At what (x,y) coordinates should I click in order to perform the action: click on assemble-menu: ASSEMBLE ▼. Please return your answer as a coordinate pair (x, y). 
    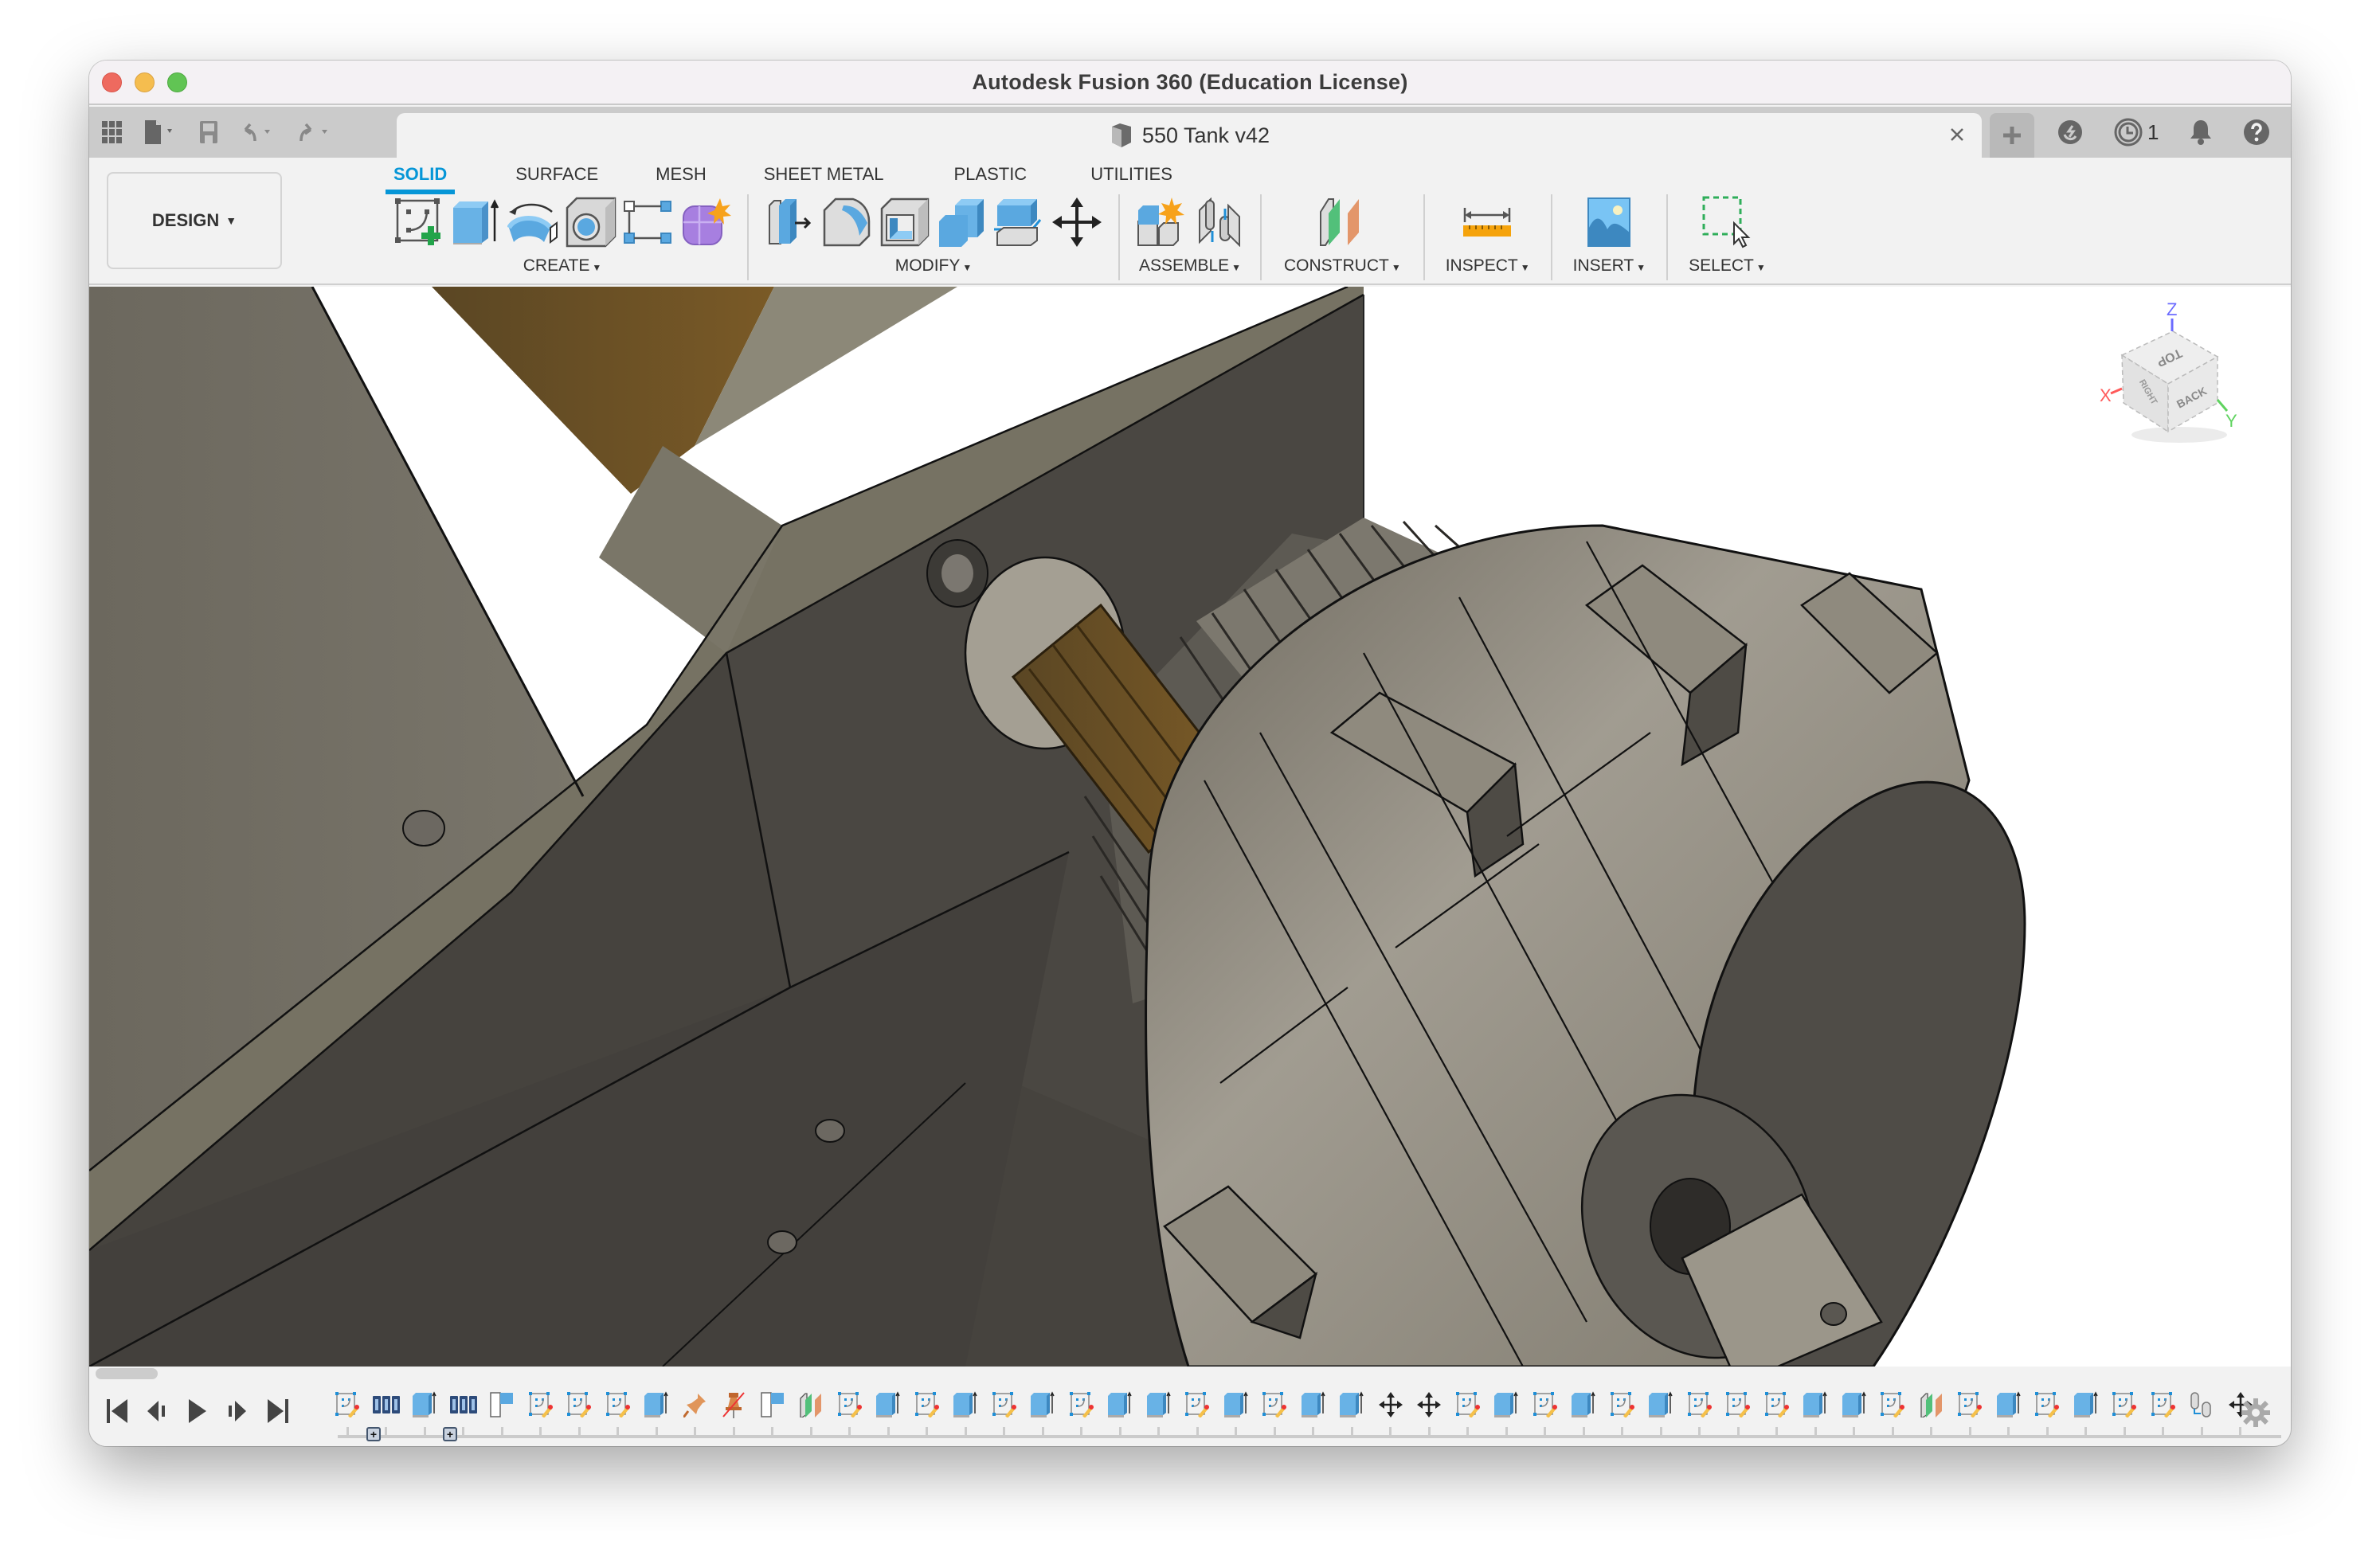
    Looking at the image, I should click on (1190, 266).